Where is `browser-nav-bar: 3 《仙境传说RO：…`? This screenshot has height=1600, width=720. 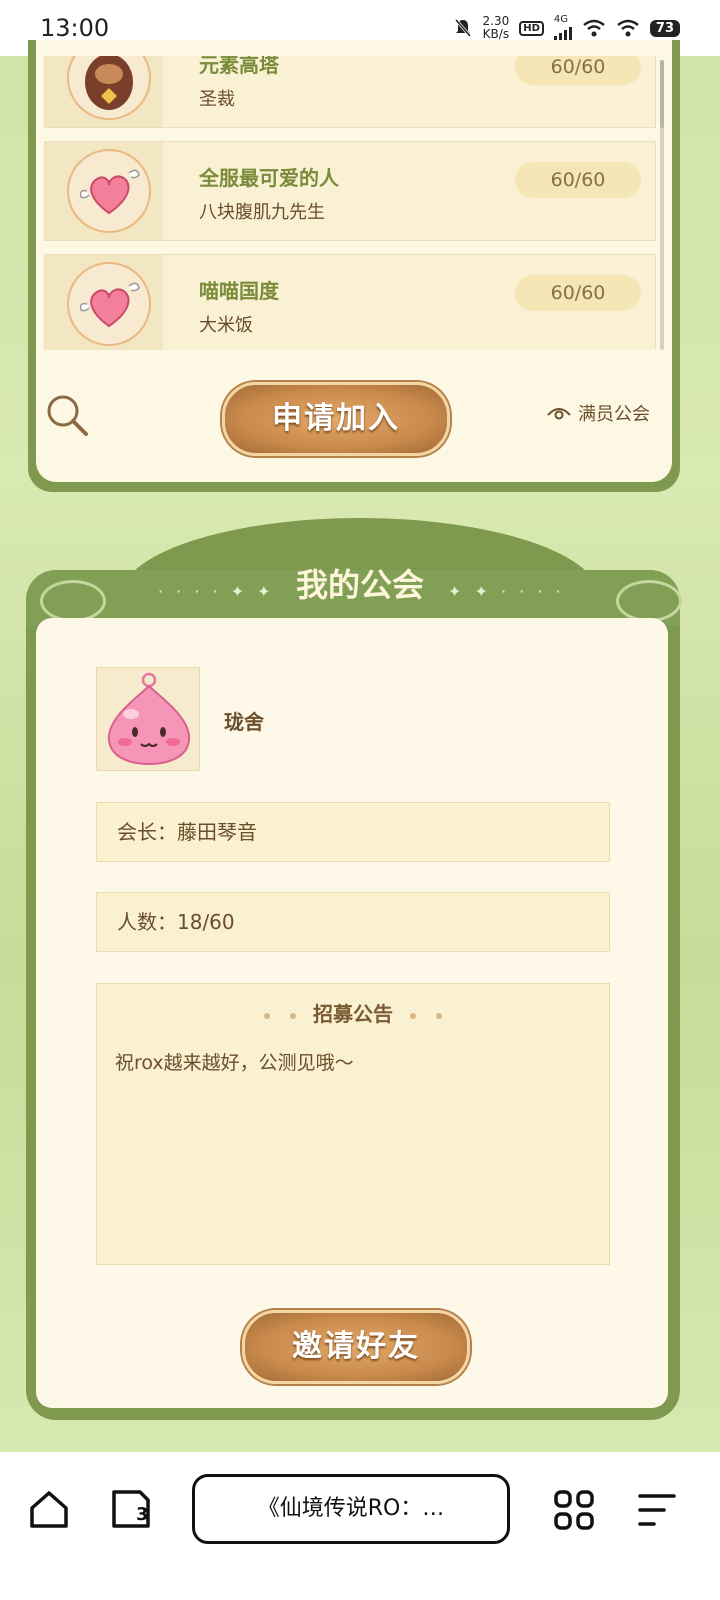 browser-nav-bar: 3 《仙境传说RO：… is located at coordinates (360, 1526).